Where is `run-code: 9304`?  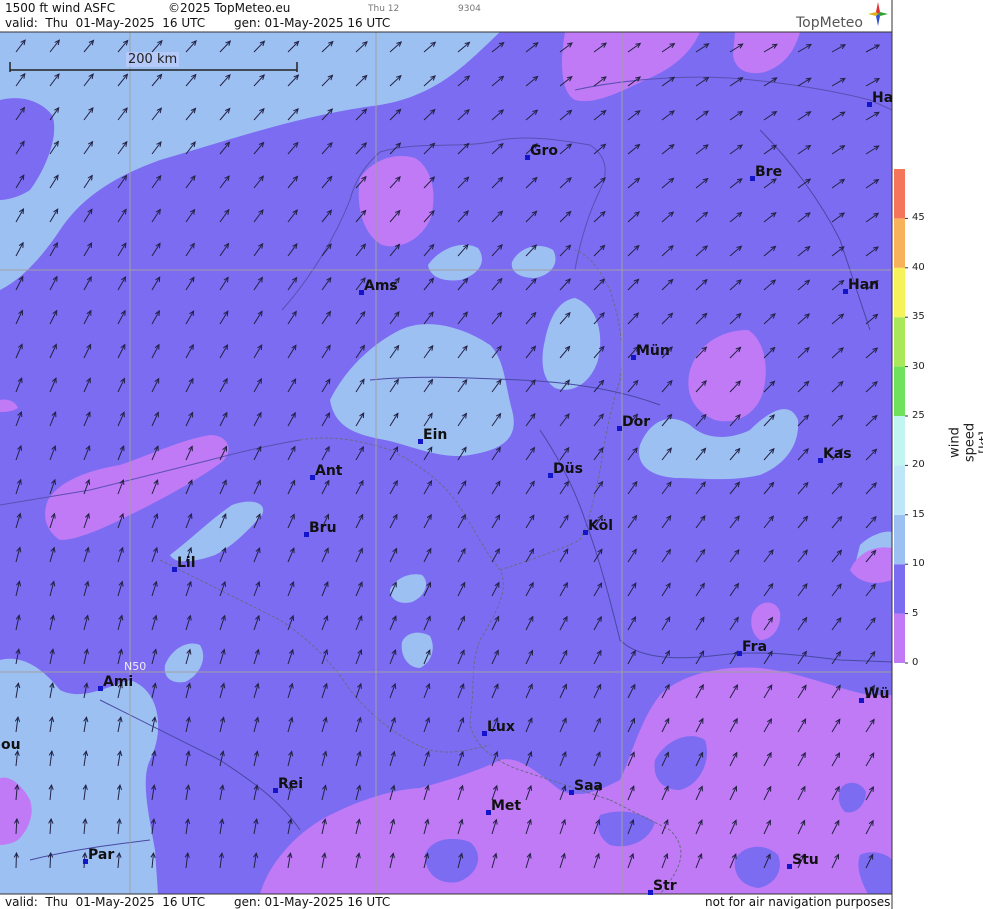 run-code: 9304 is located at coordinates (469, 9).